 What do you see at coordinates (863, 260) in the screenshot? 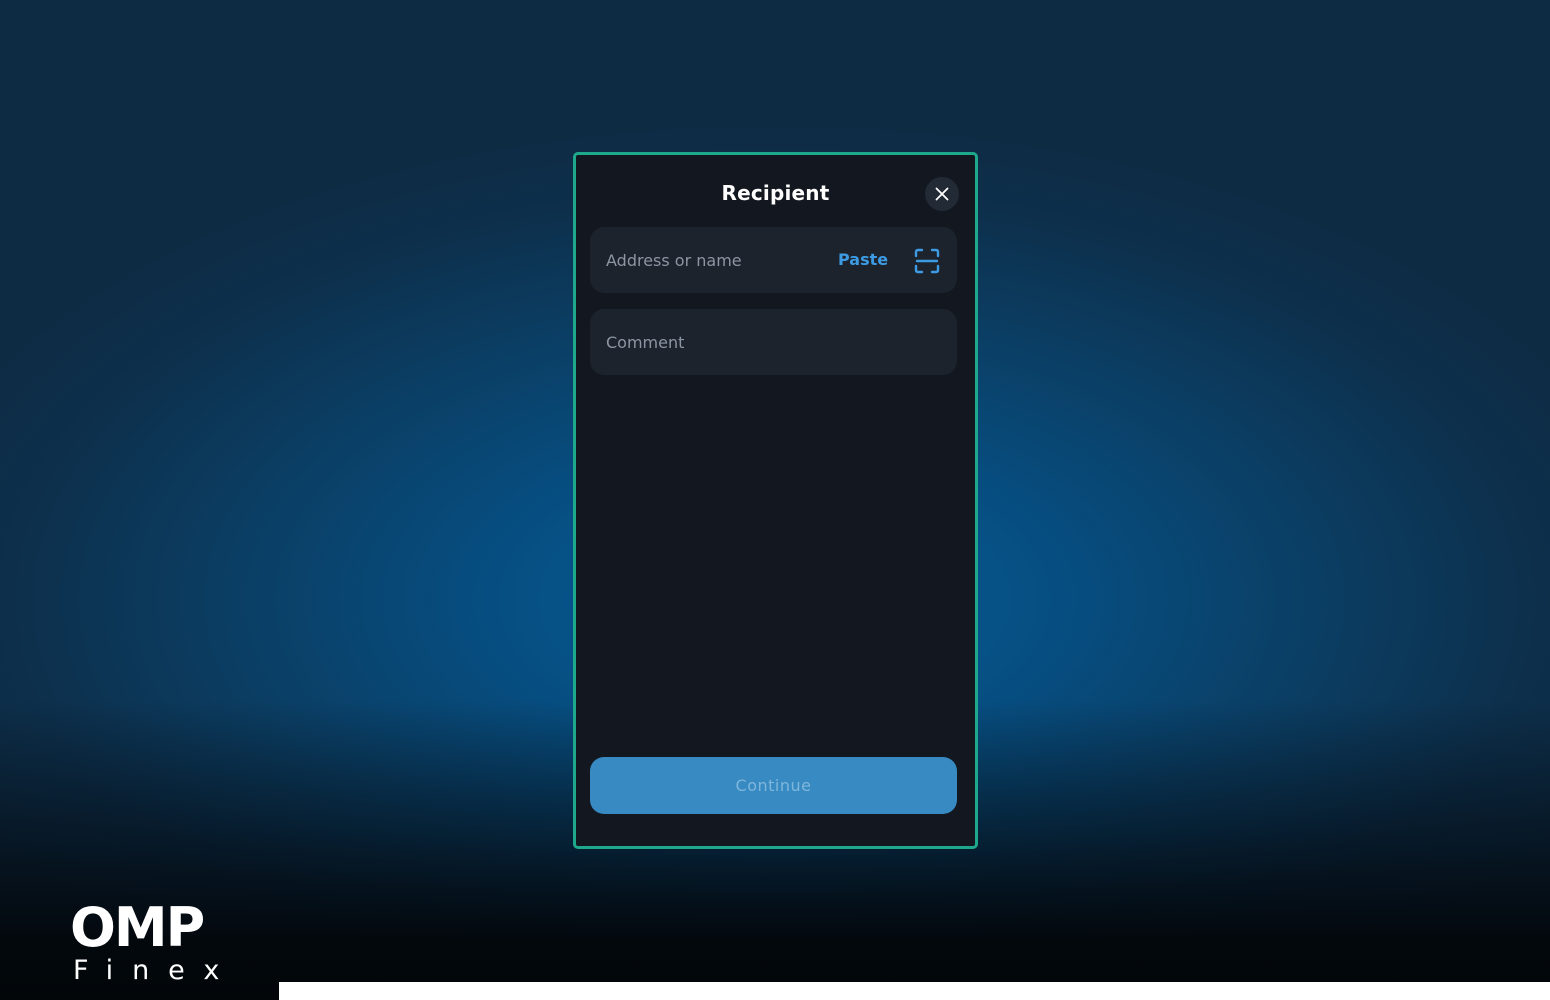
I see `paste-button: Paste` at bounding box center [863, 260].